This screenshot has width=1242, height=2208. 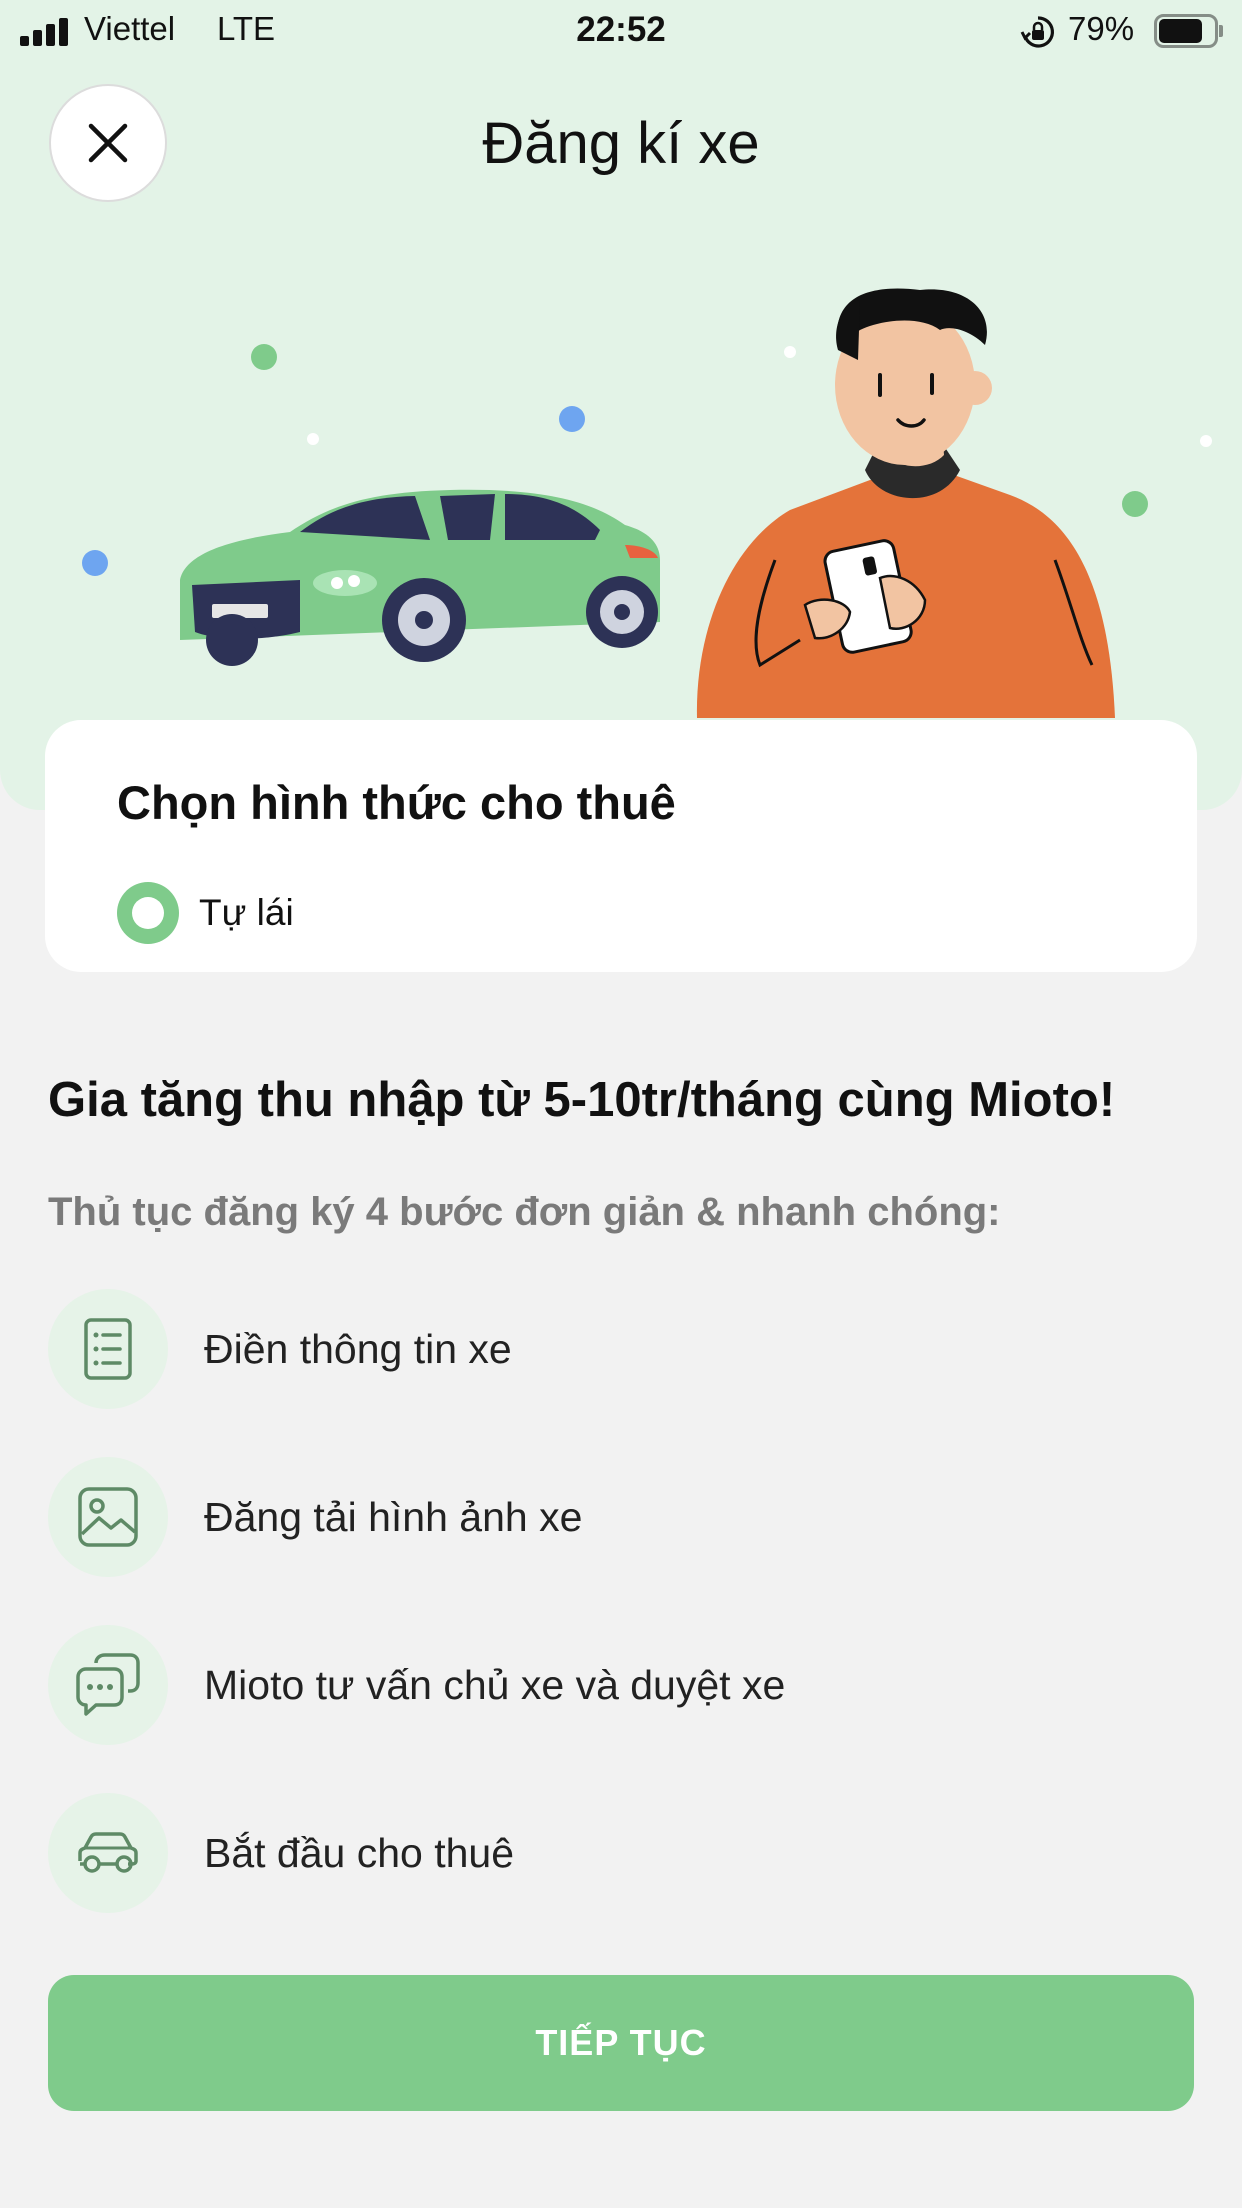 I want to click on rental-type-card: Chọn hình thức cho thuê Tự lái, so click(x=621, y=846).